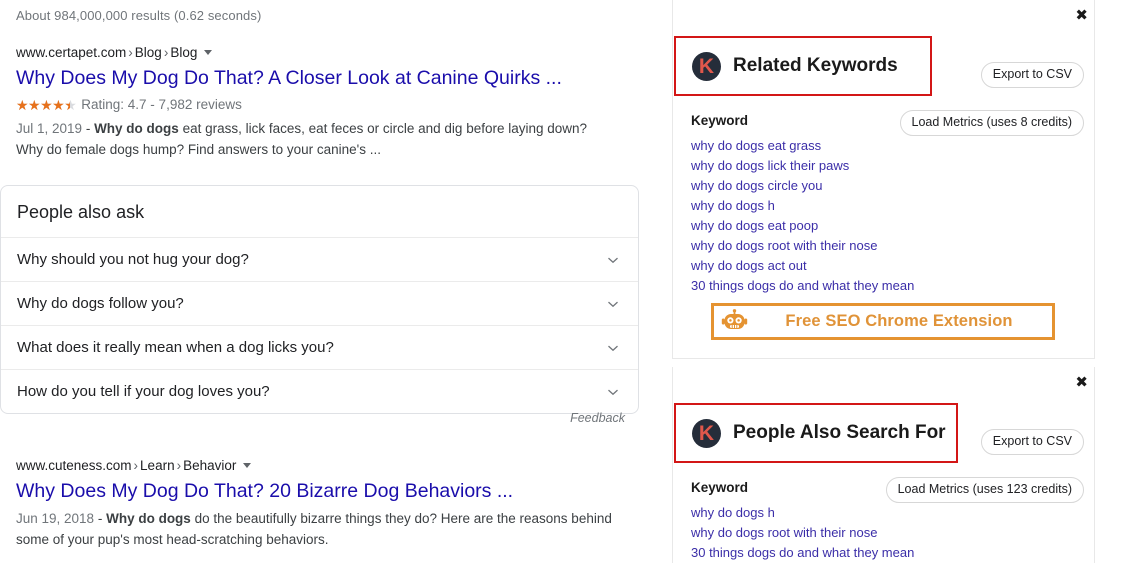 This screenshot has height=563, width=1123. I want to click on panel-title: Related Keywords, so click(815, 65).